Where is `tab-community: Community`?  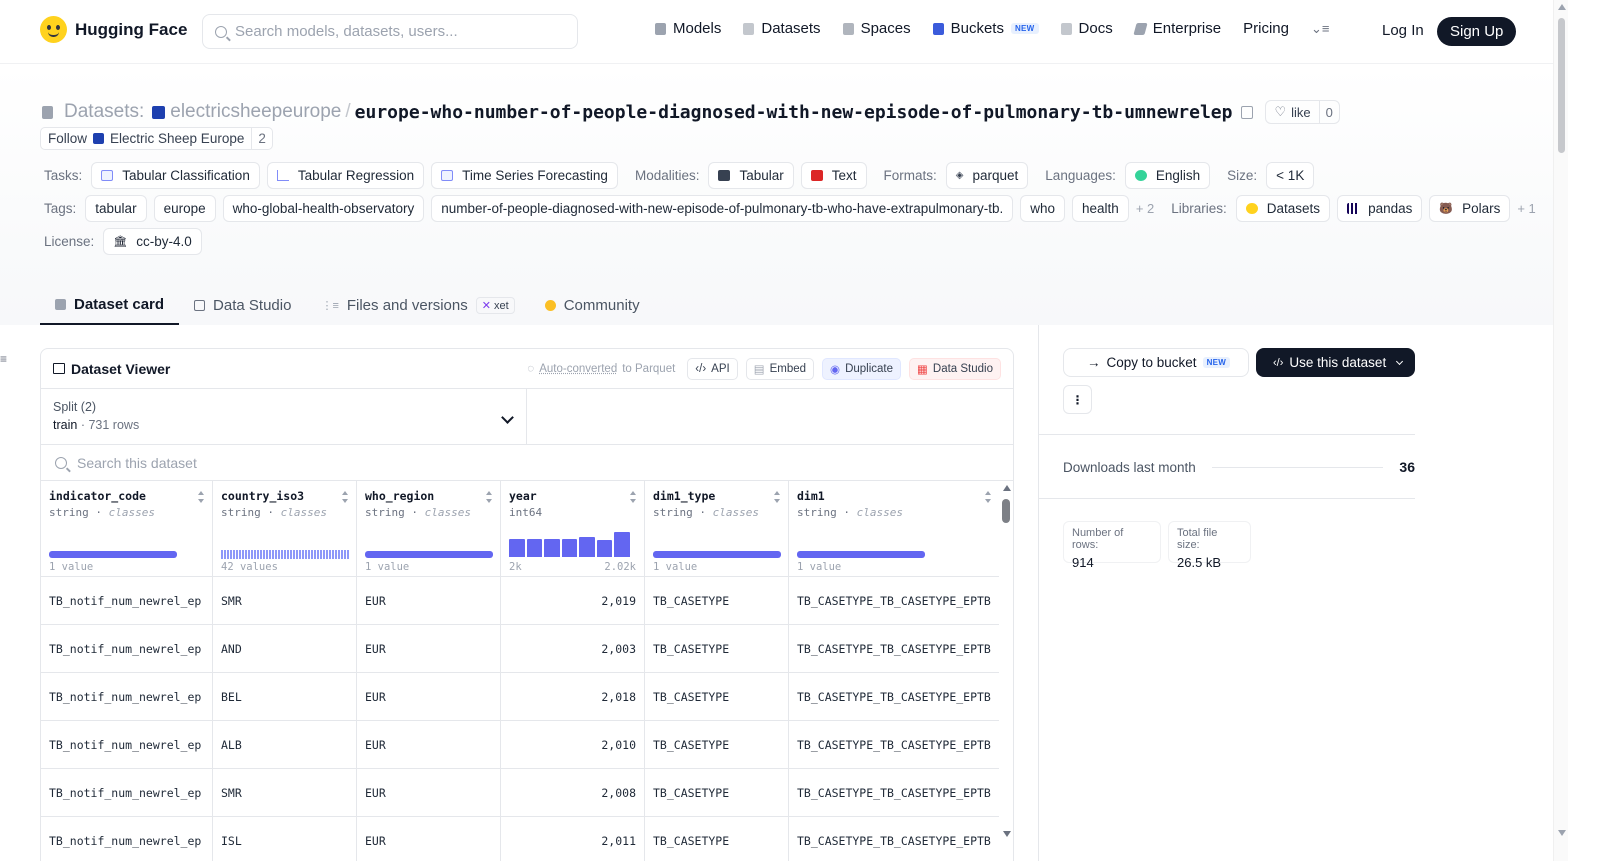 tab-community: Community is located at coordinates (592, 305).